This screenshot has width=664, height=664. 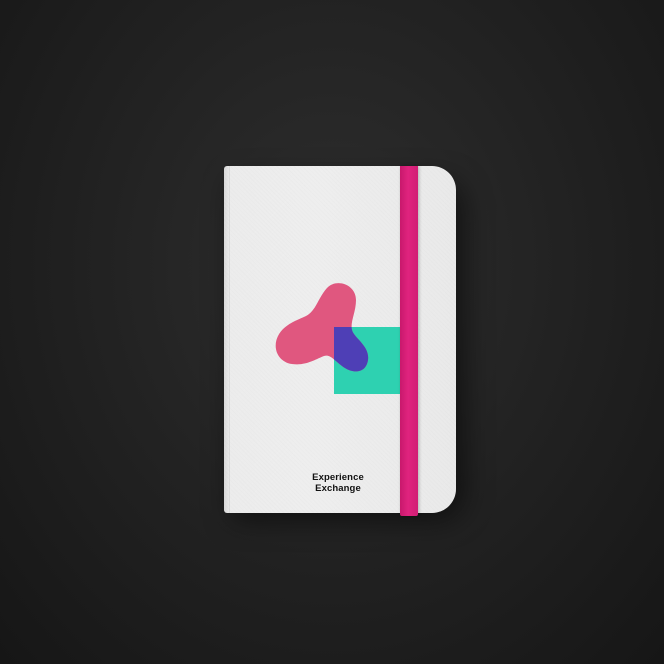 What do you see at coordinates (337, 338) in the screenshot?
I see `blob-and-square-logo-icon` at bounding box center [337, 338].